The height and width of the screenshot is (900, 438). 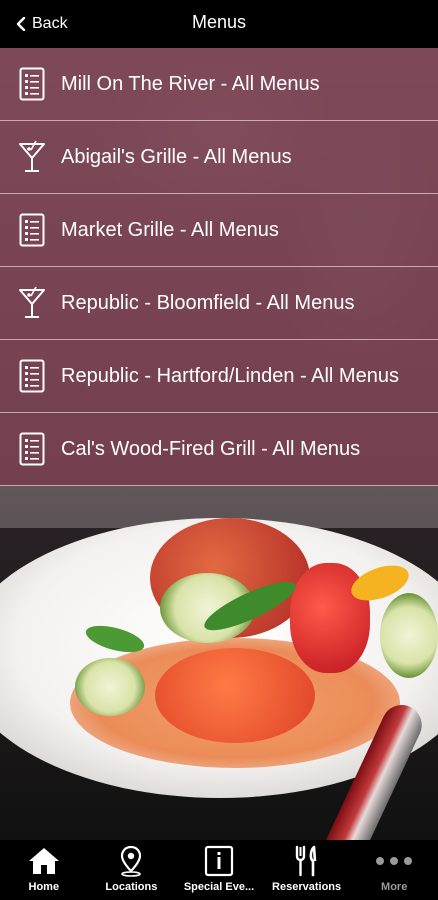 What do you see at coordinates (307, 887) in the screenshot?
I see `tab-label: Reservations` at bounding box center [307, 887].